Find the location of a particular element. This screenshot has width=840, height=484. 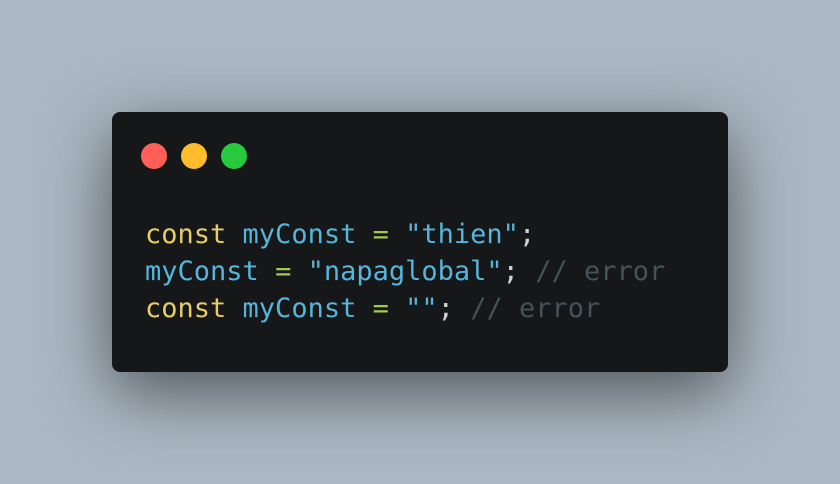

string-token: "thien" is located at coordinates (462, 234).